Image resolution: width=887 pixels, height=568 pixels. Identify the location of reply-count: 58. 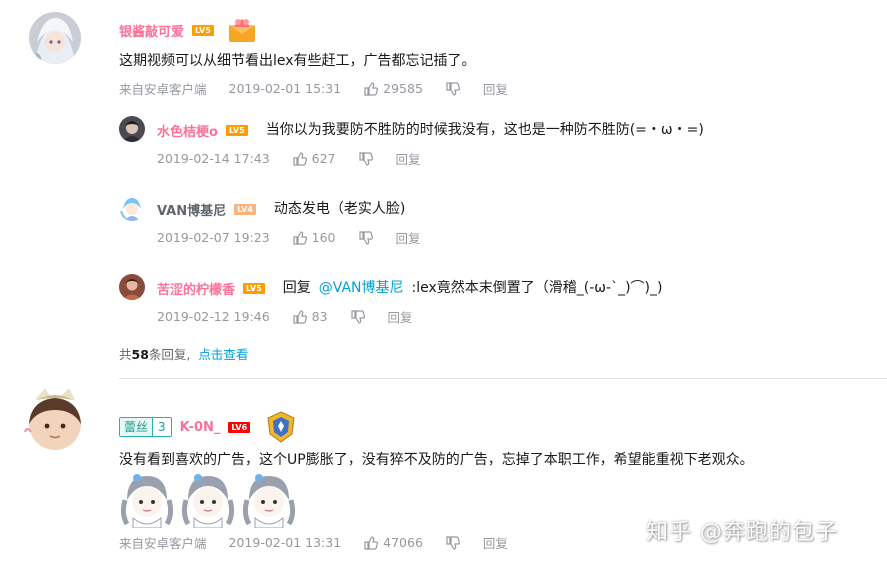
(140, 354).